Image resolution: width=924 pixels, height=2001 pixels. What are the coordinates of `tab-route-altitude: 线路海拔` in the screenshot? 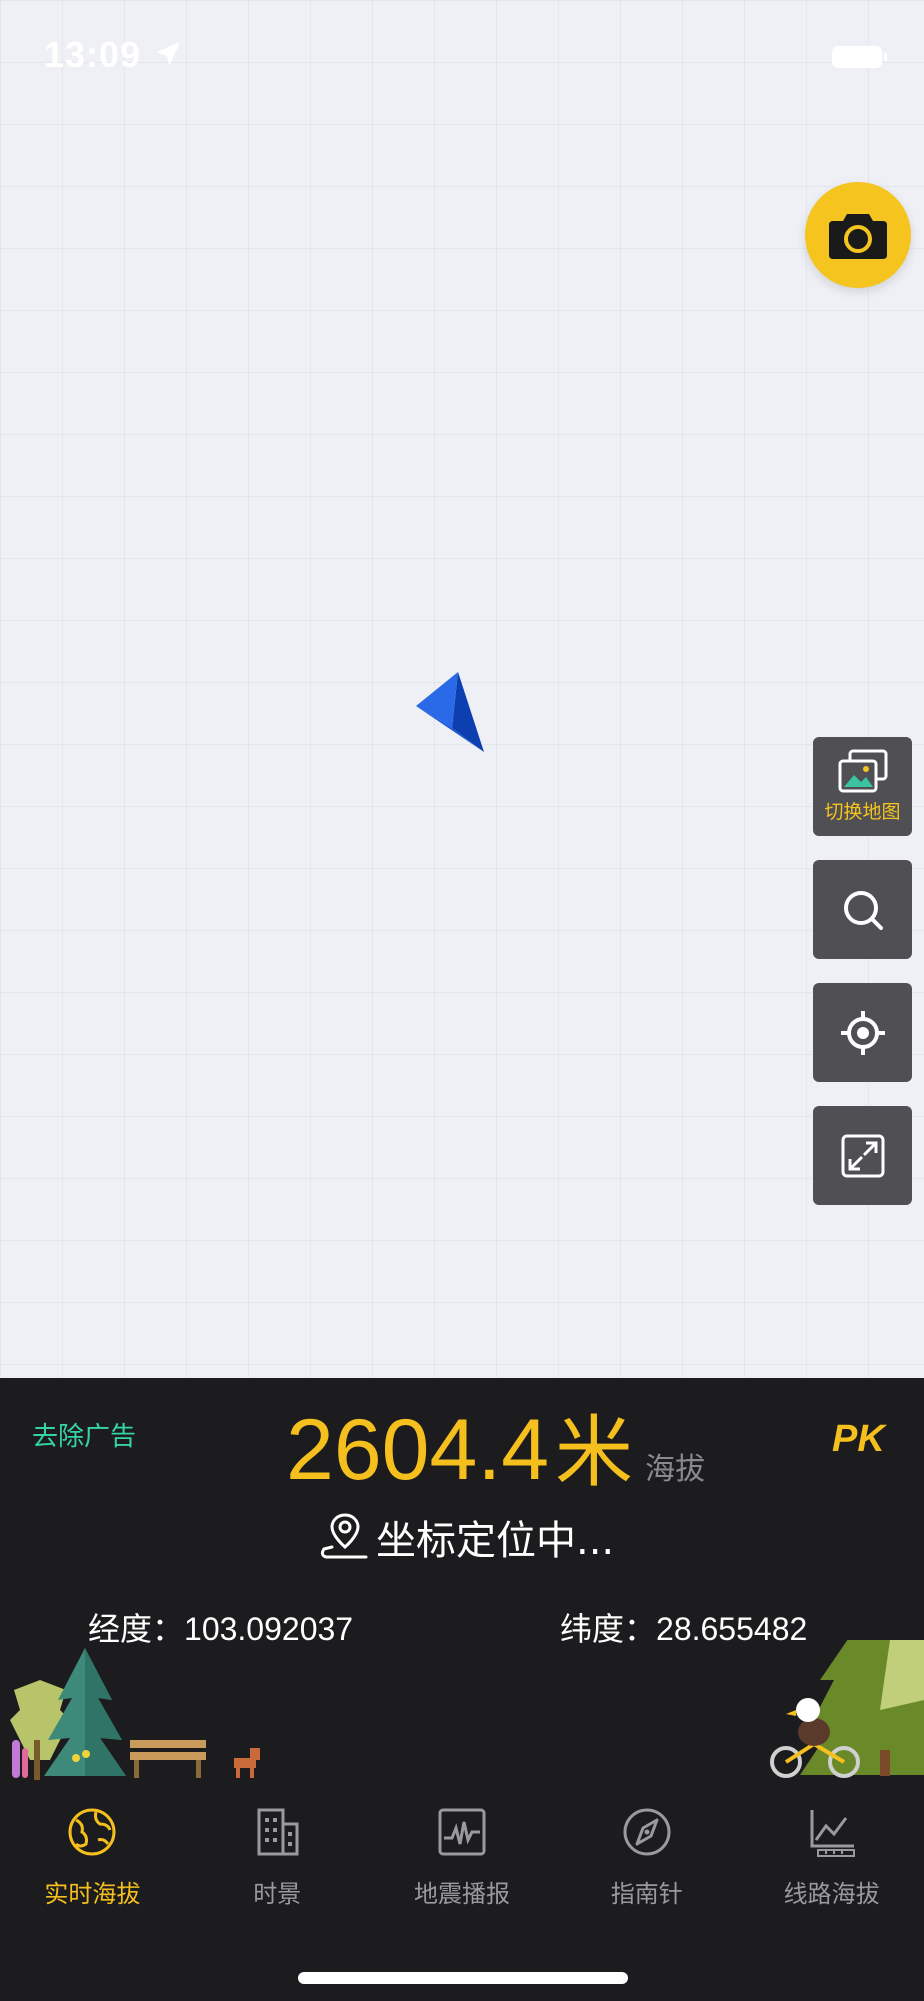 It's located at (831, 1857).